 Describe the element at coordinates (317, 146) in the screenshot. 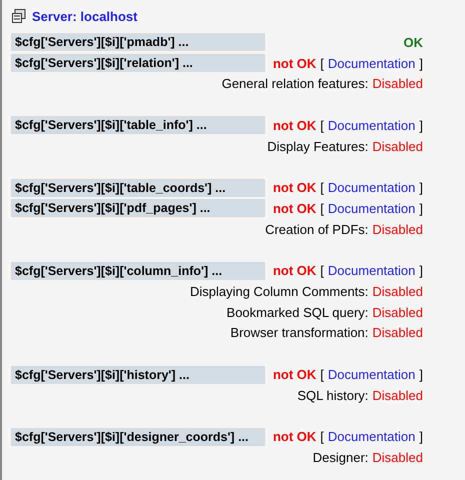

I see `feature-label: Display Features:` at that location.